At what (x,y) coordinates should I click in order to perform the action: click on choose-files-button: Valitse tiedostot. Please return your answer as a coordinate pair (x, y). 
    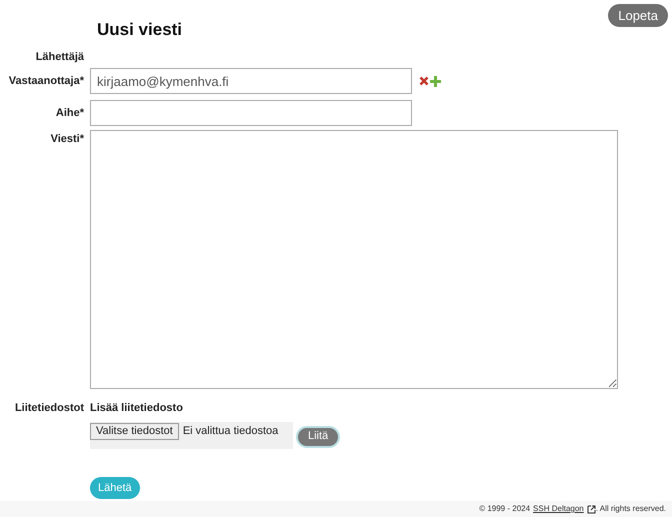
    Looking at the image, I should click on (134, 431).